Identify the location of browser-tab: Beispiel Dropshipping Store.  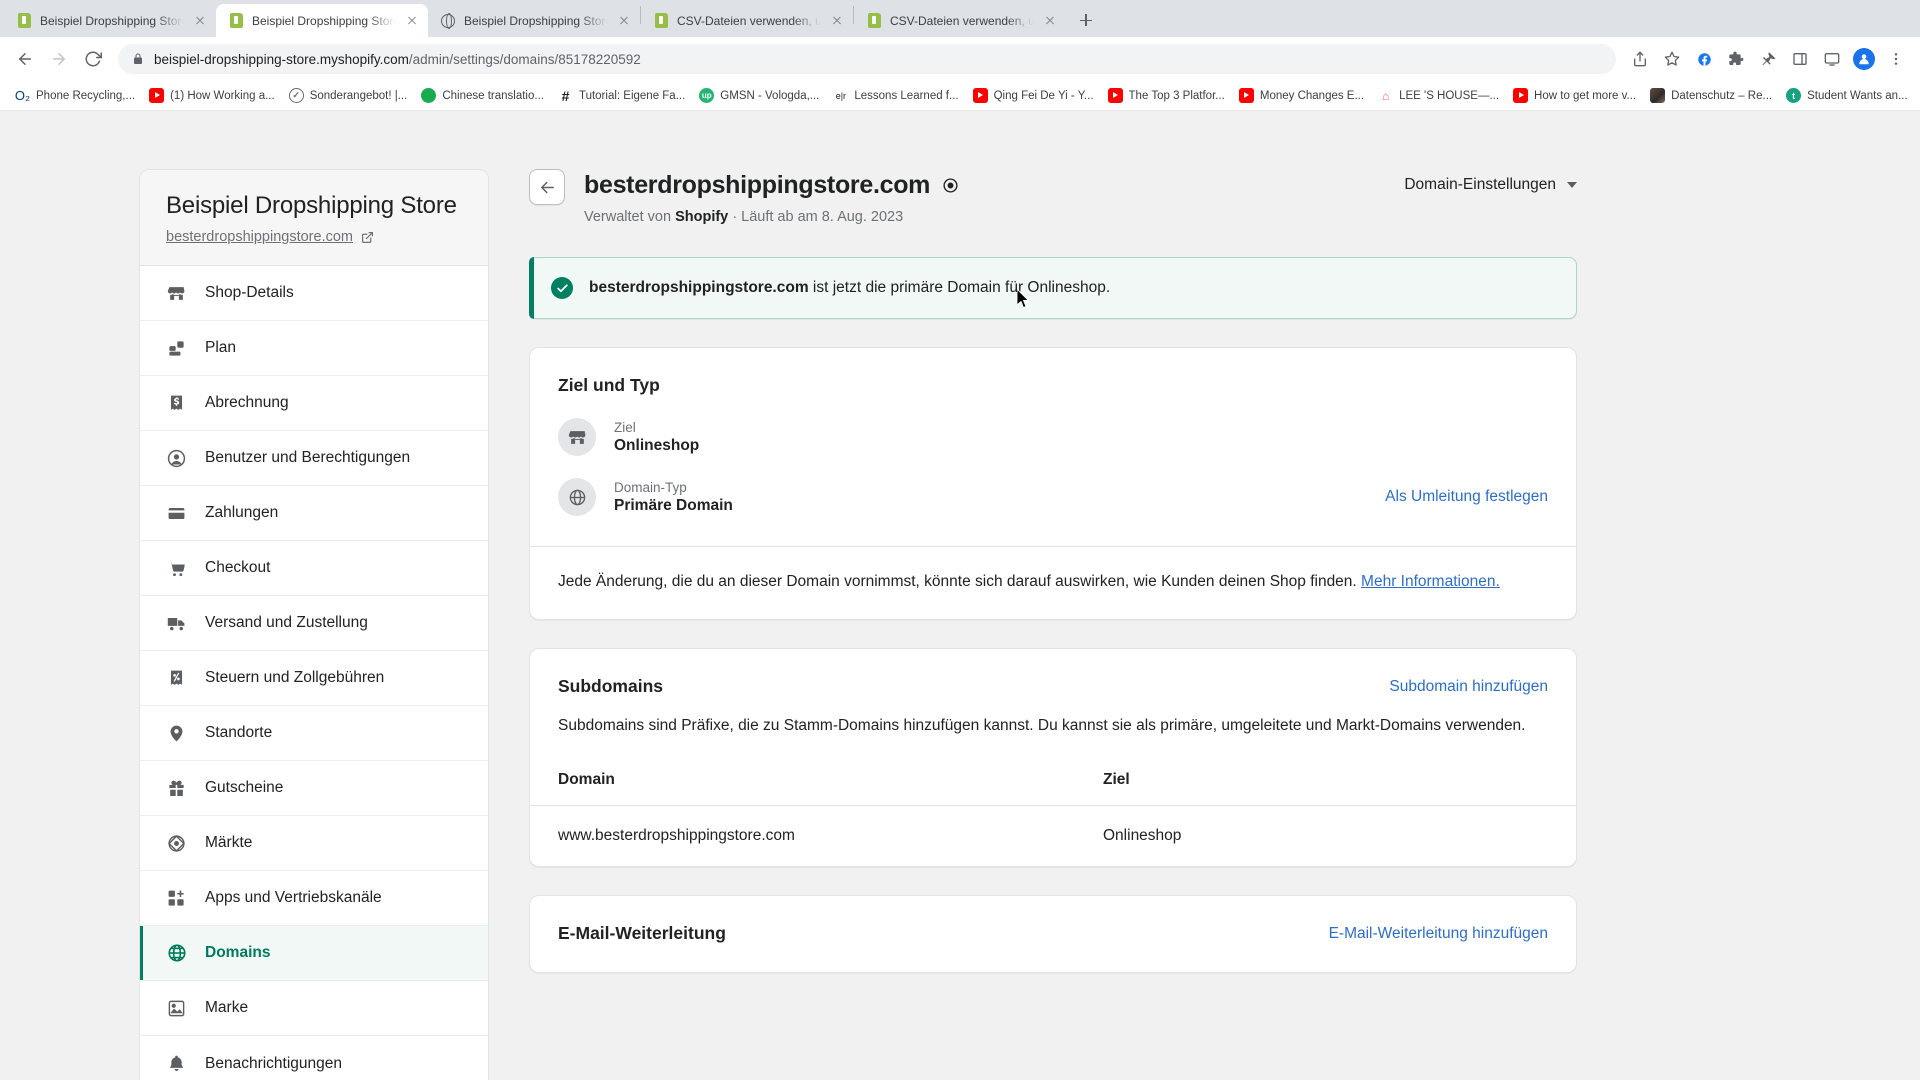
(534, 20).